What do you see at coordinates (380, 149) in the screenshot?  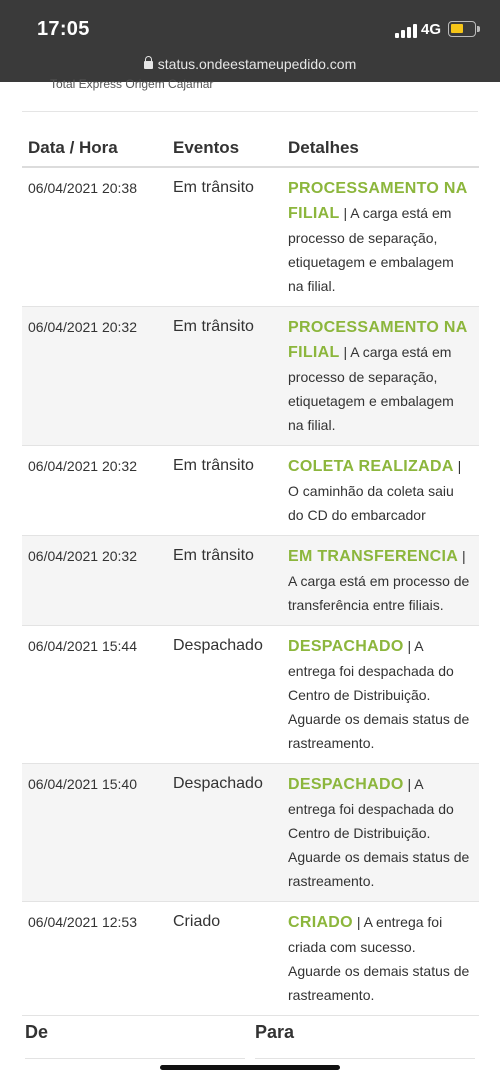 I see `header-details: Detalhes` at bounding box center [380, 149].